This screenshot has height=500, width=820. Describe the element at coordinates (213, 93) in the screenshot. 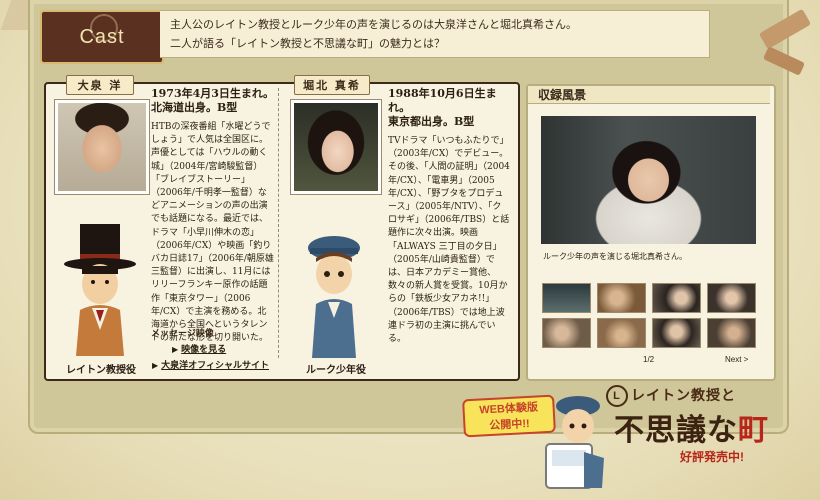

I see `birth-info: 1973年4月3日生まれ。` at that location.